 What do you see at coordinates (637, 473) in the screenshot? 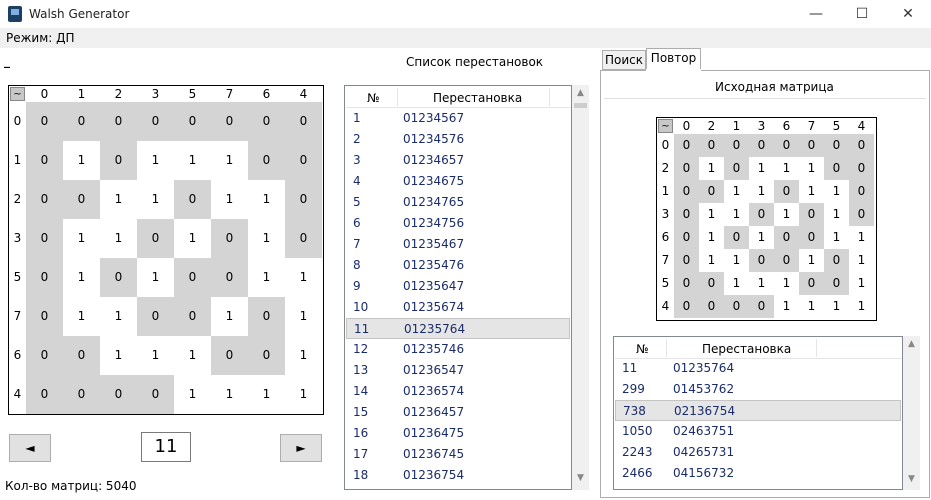
I see `list-item-number: 2466` at bounding box center [637, 473].